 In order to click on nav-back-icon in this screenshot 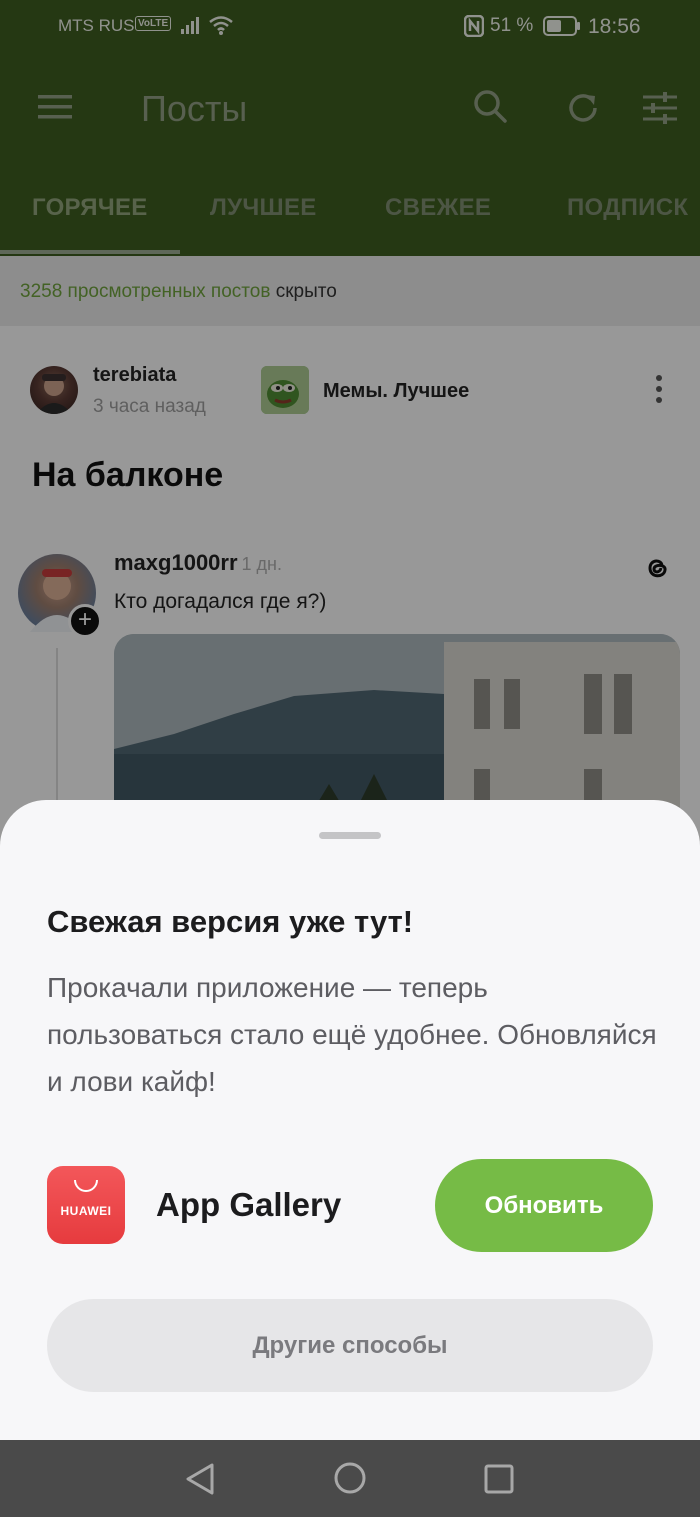, I will do `click(200, 1481)`.